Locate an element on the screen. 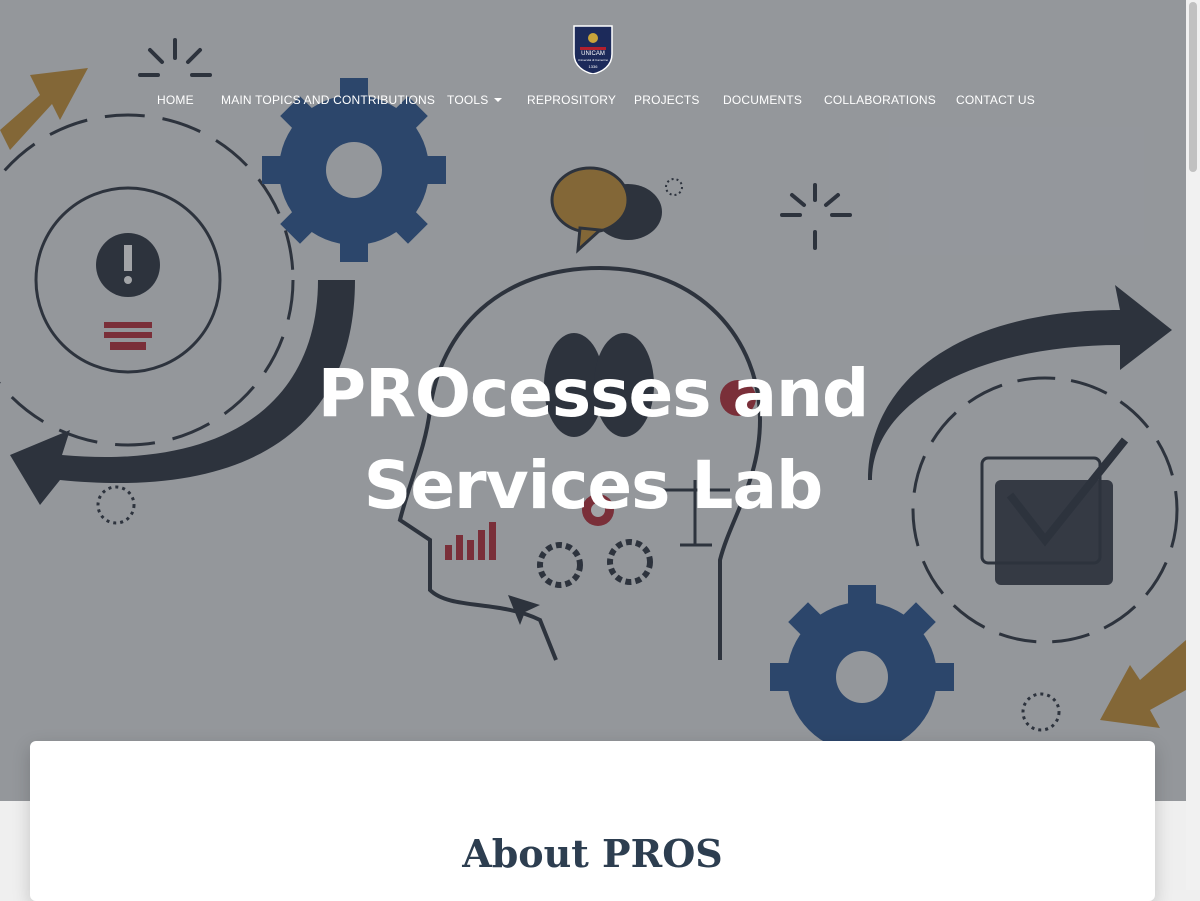 The height and width of the screenshot is (901, 1200). nav-main-topics: MAIN TOPICS AND CONTRIBUTIONS is located at coordinates (328, 100).